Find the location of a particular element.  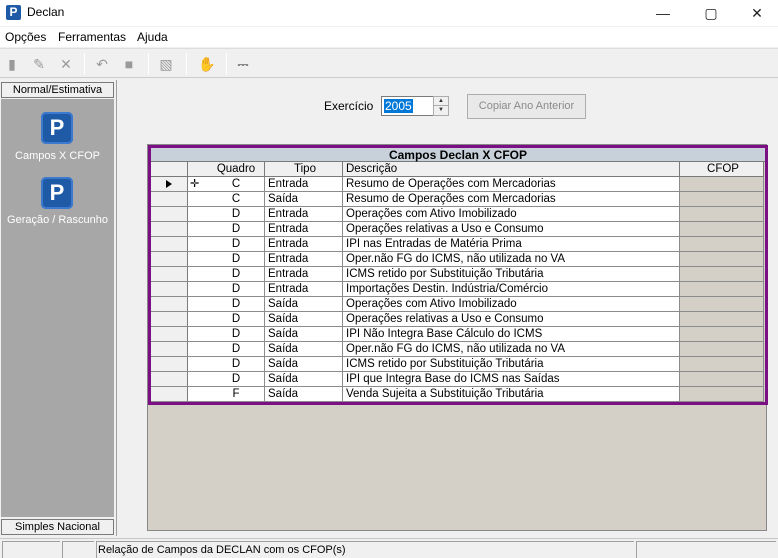

header-descricao: Descrição is located at coordinates (511, 169).